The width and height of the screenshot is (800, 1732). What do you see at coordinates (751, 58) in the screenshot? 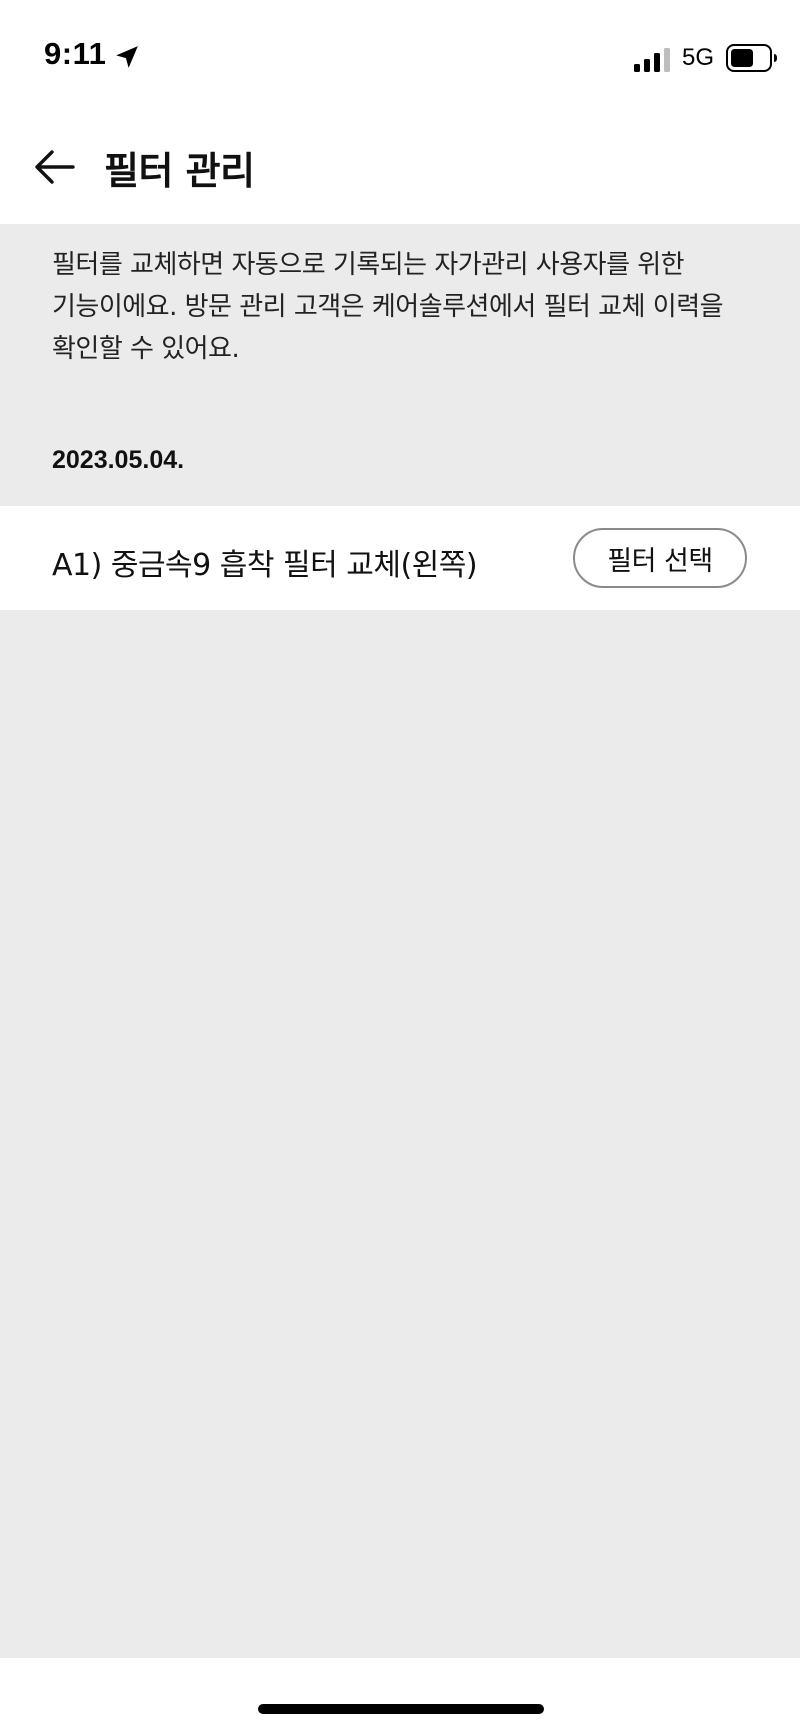
I see `battery-icon` at bounding box center [751, 58].